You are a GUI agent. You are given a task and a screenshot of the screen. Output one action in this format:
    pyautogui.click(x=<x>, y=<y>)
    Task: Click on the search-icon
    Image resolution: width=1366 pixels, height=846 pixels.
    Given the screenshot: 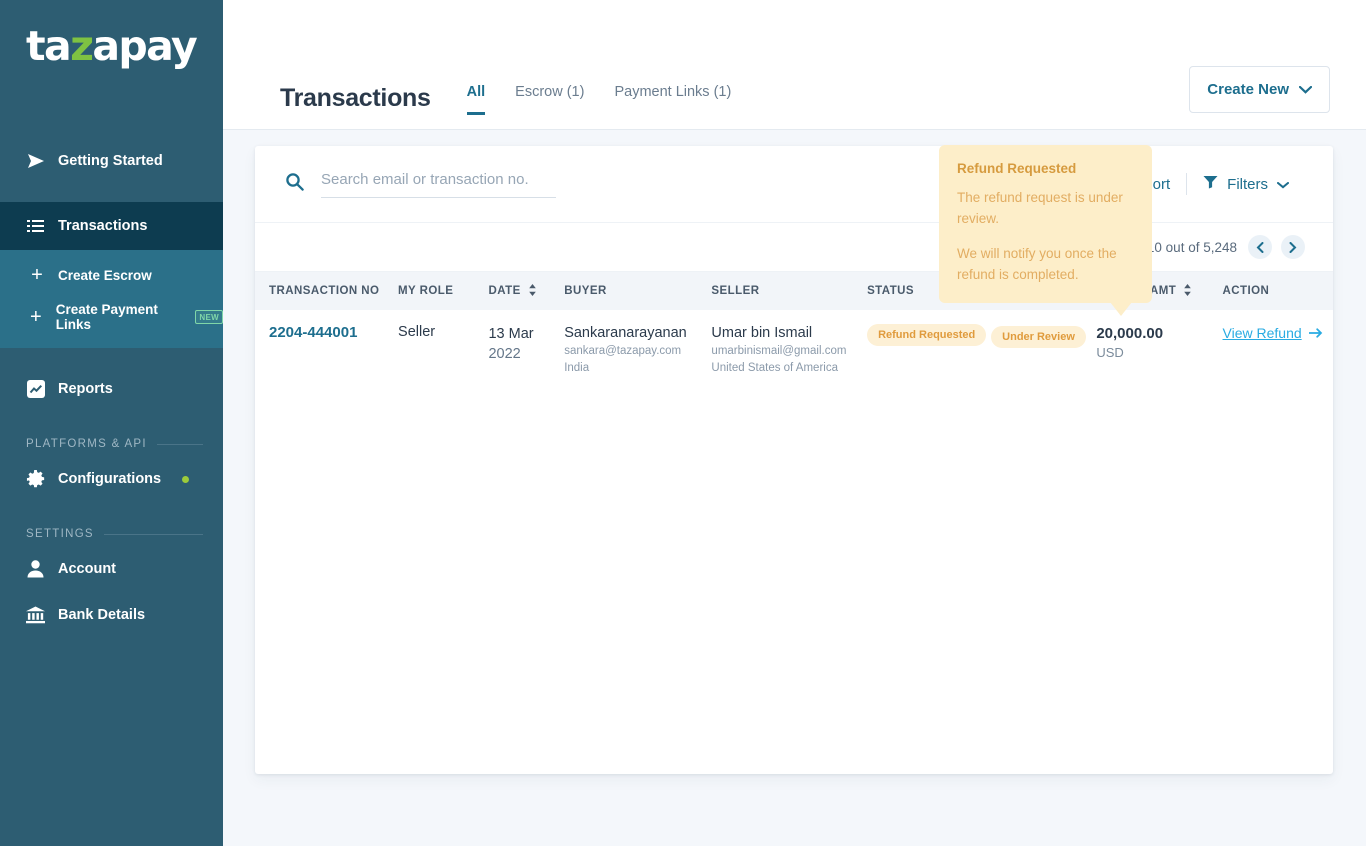 What is the action you would take?
    pyautogui.click(x=294, y=184)
    